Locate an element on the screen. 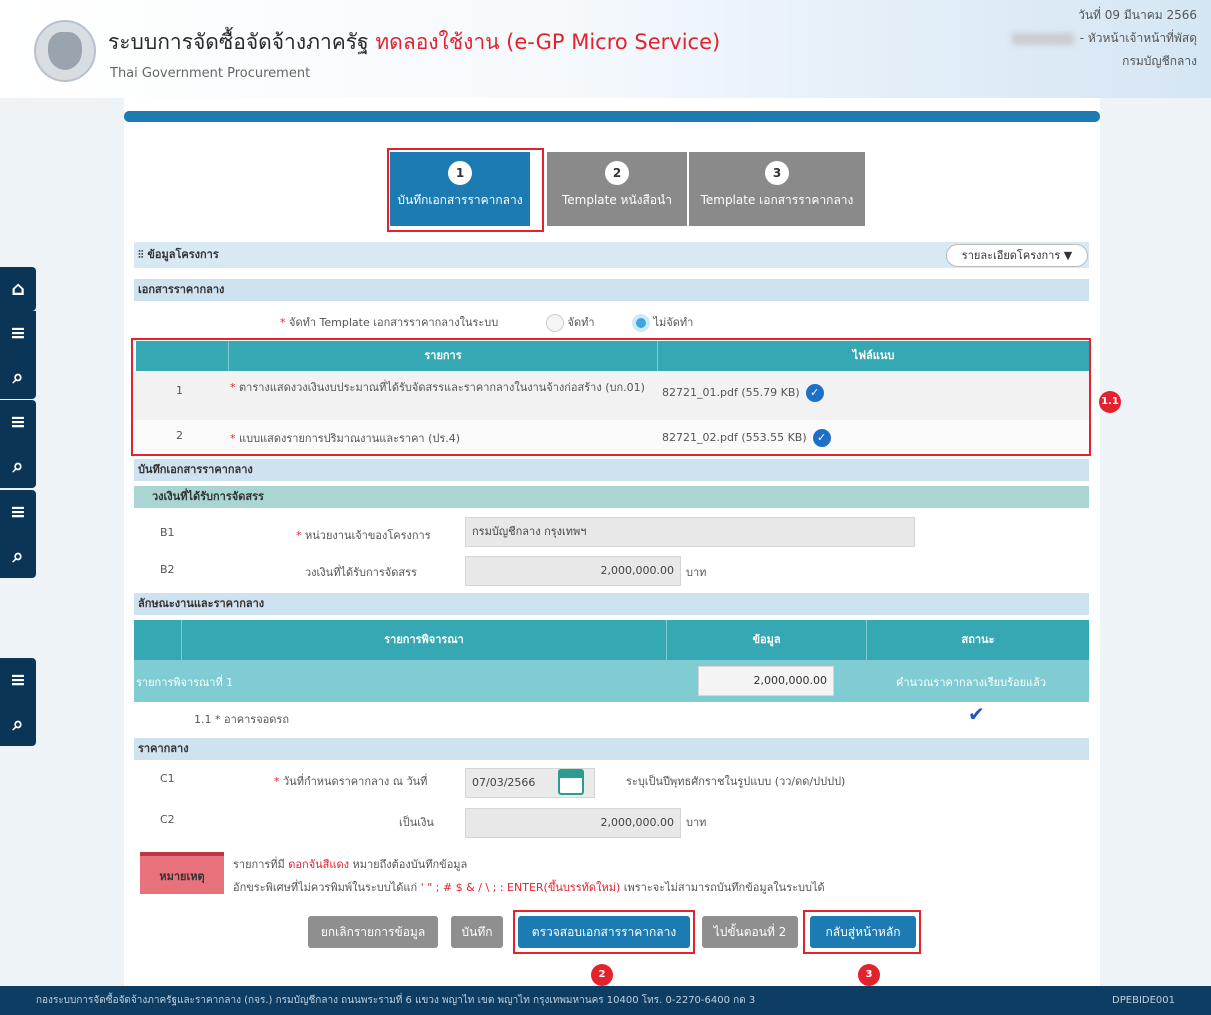 The height and width of the screenshot is (1015, 1211). highlight-back-button is located at coordinates (862, 932).